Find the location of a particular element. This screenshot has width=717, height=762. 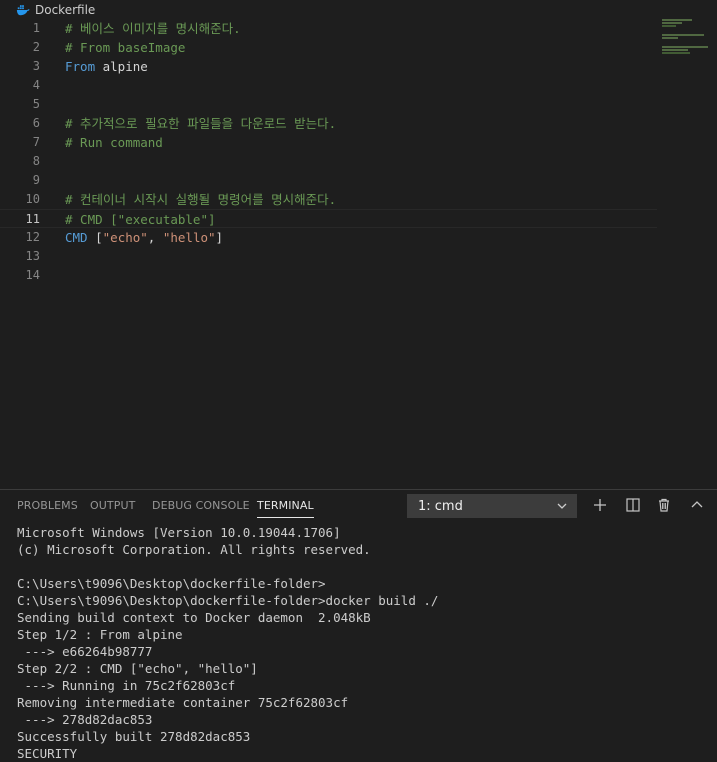

code-token: "hello" is located at coordinates (189, 237).